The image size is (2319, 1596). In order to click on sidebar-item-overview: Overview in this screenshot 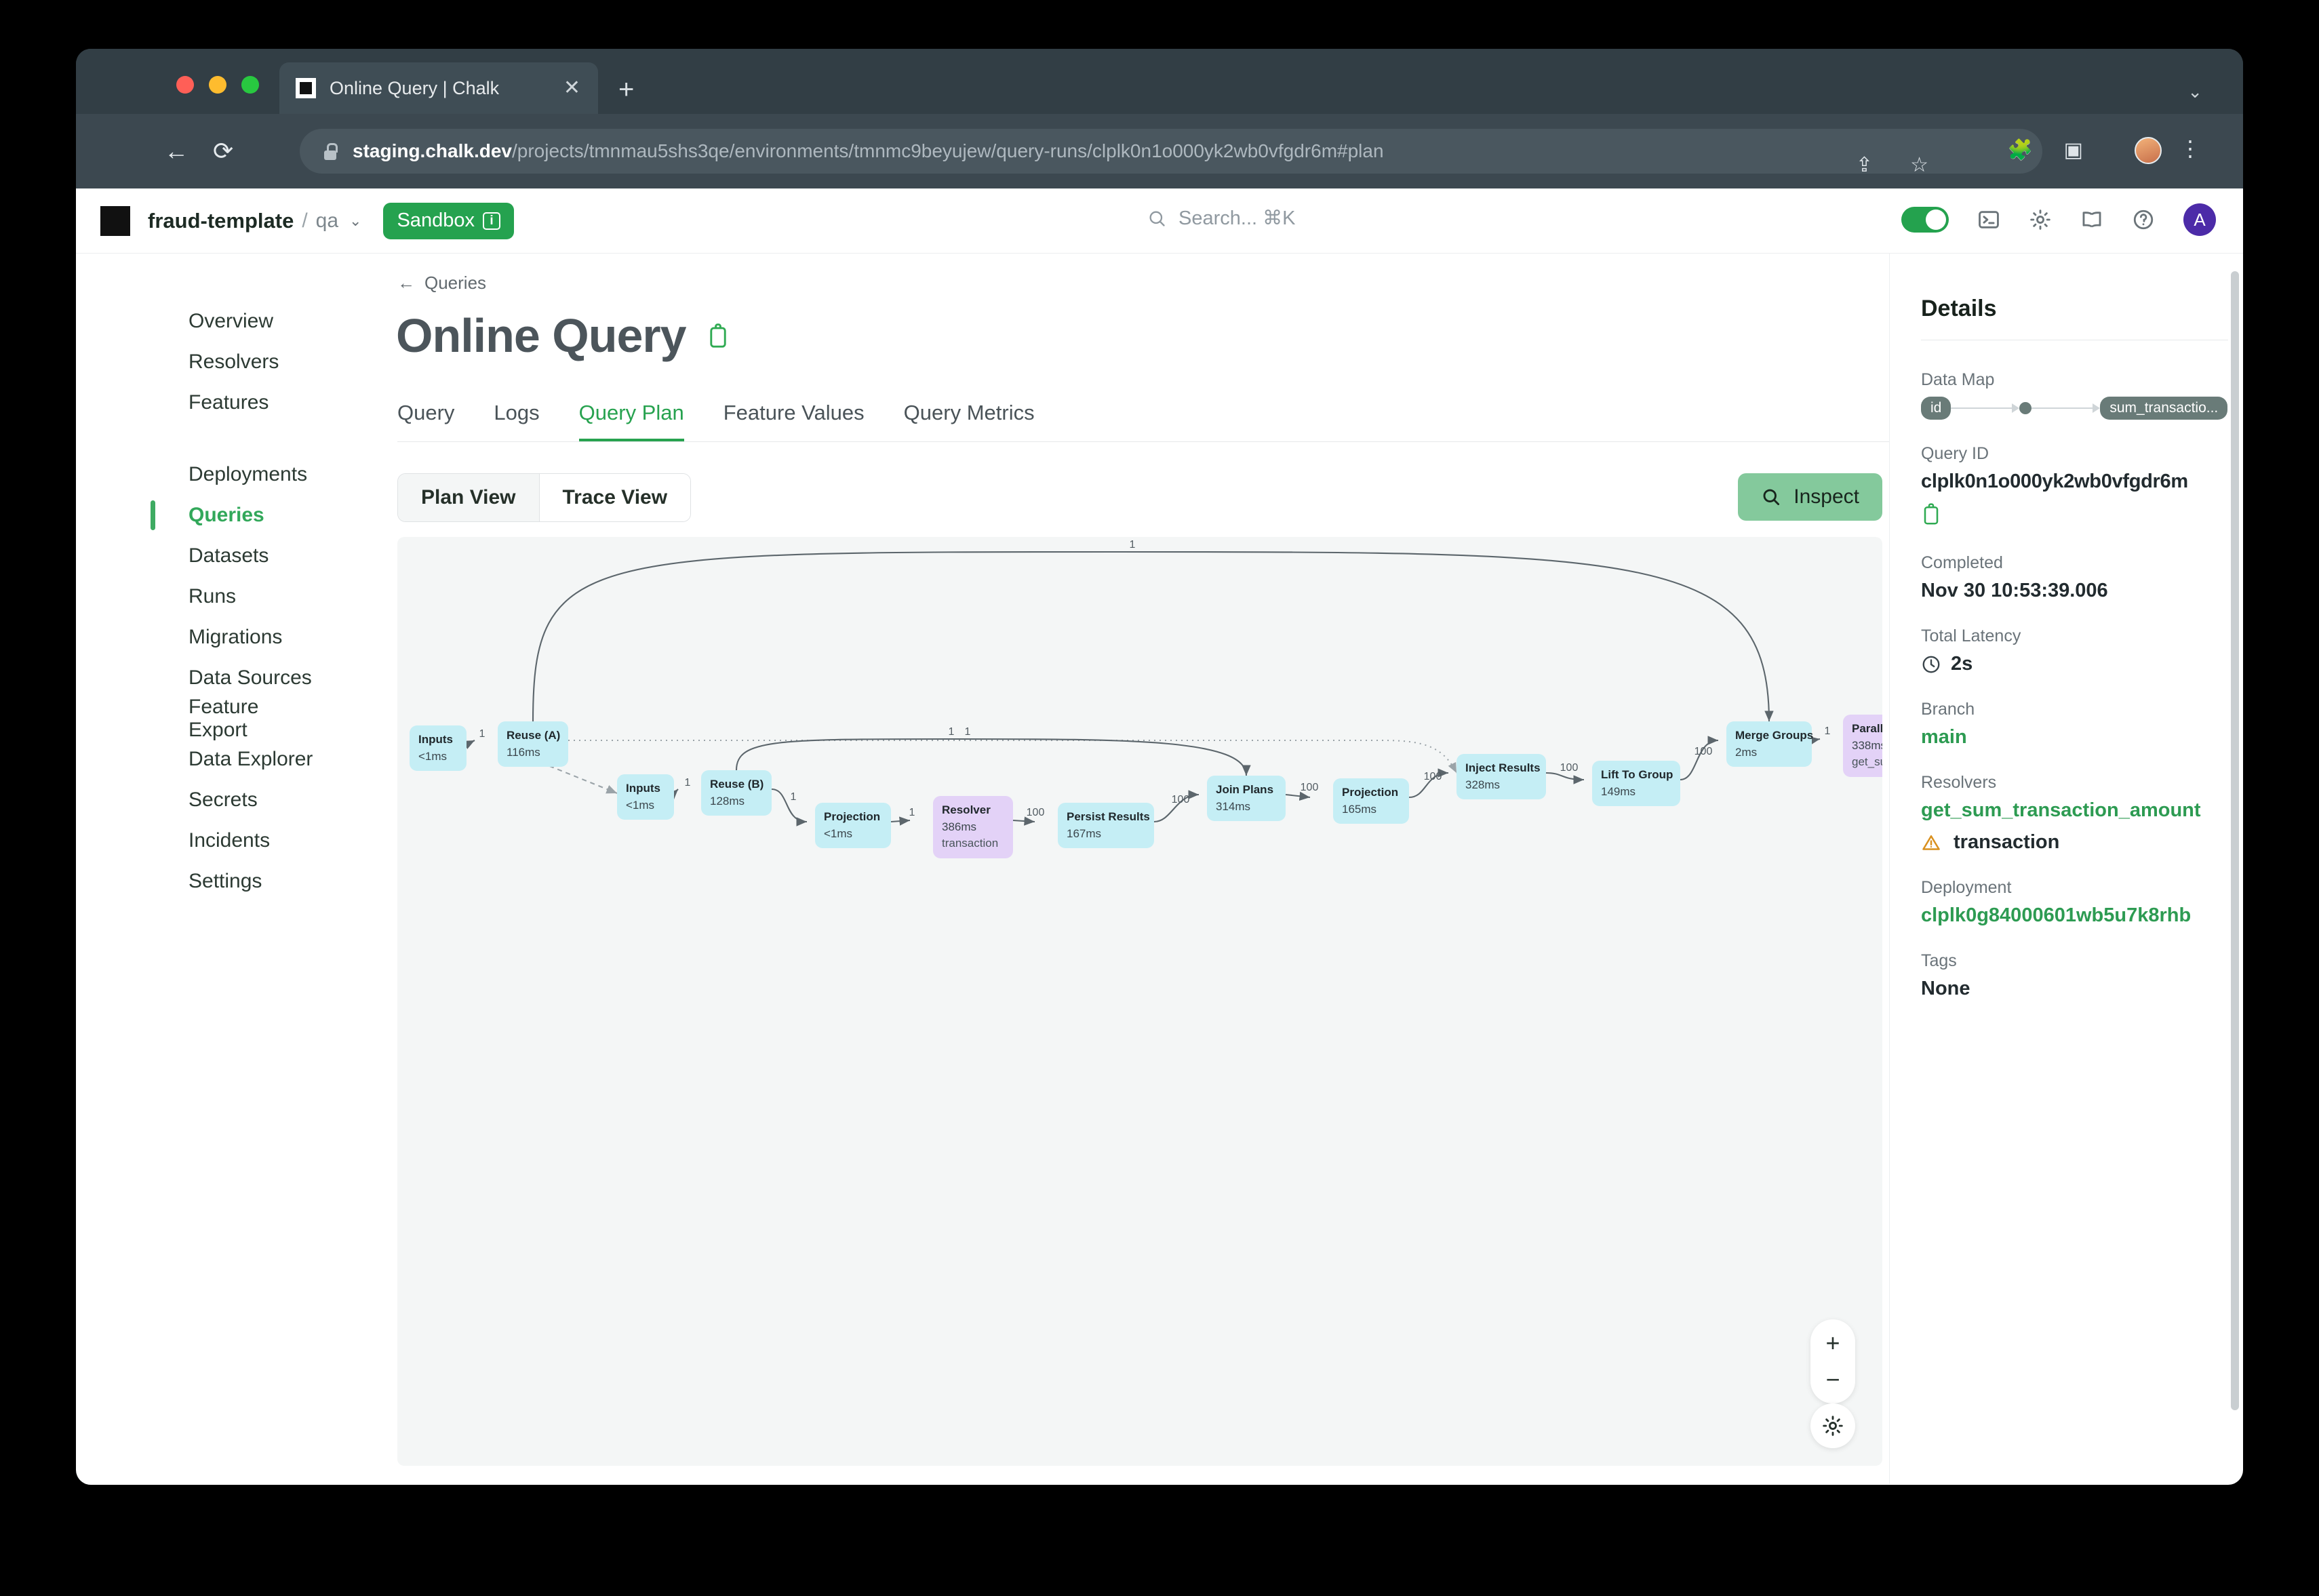, I will do `click(198, 321)`.